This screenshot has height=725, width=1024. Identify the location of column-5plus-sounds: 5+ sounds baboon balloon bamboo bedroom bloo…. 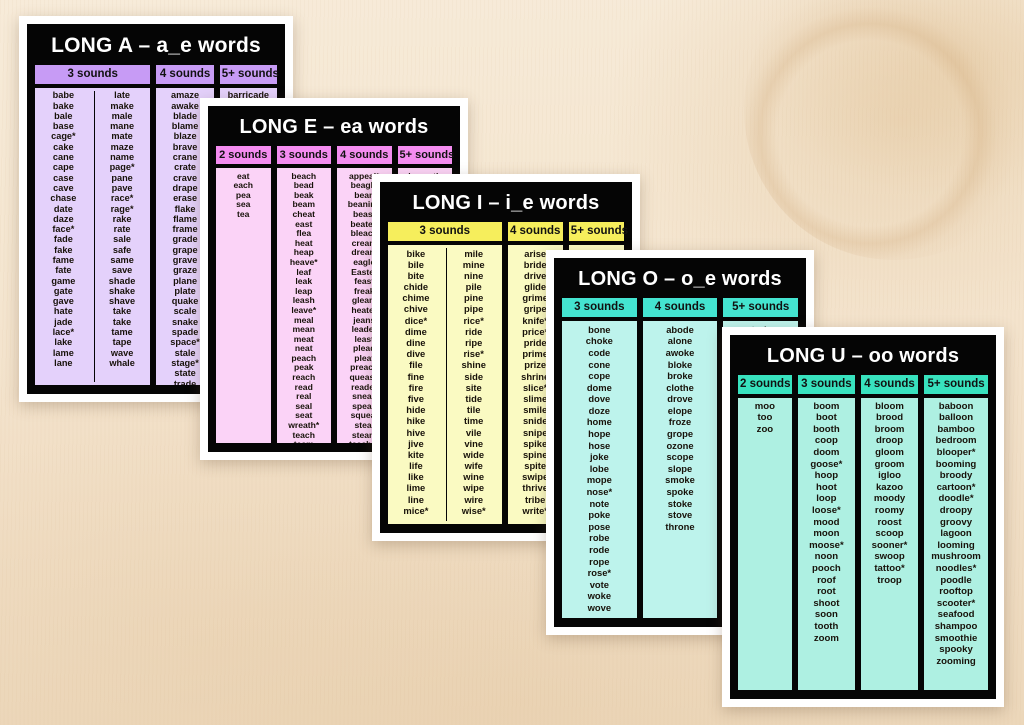
(956, 532).